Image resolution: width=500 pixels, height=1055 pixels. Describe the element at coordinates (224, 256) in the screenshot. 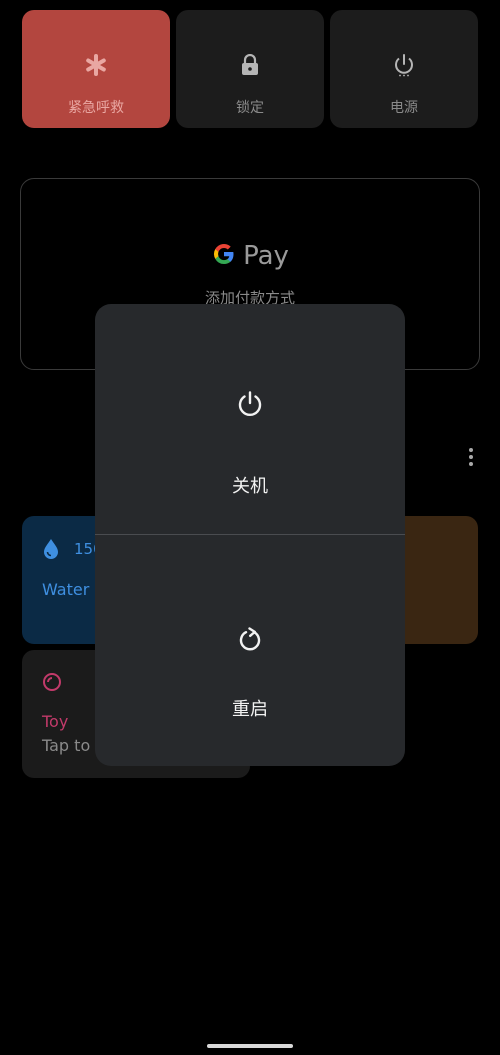

I see `google-g-icon` at that location.